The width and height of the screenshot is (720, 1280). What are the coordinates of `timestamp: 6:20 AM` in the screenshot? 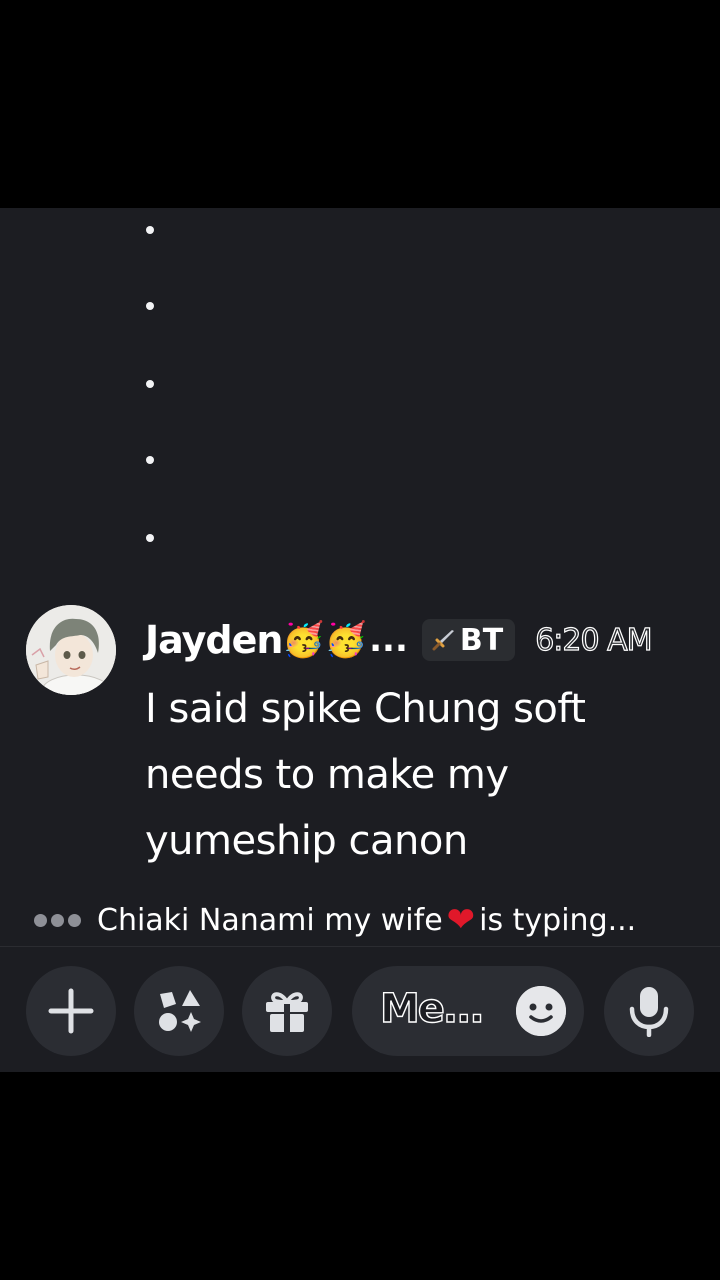 It's located at (594, 640).